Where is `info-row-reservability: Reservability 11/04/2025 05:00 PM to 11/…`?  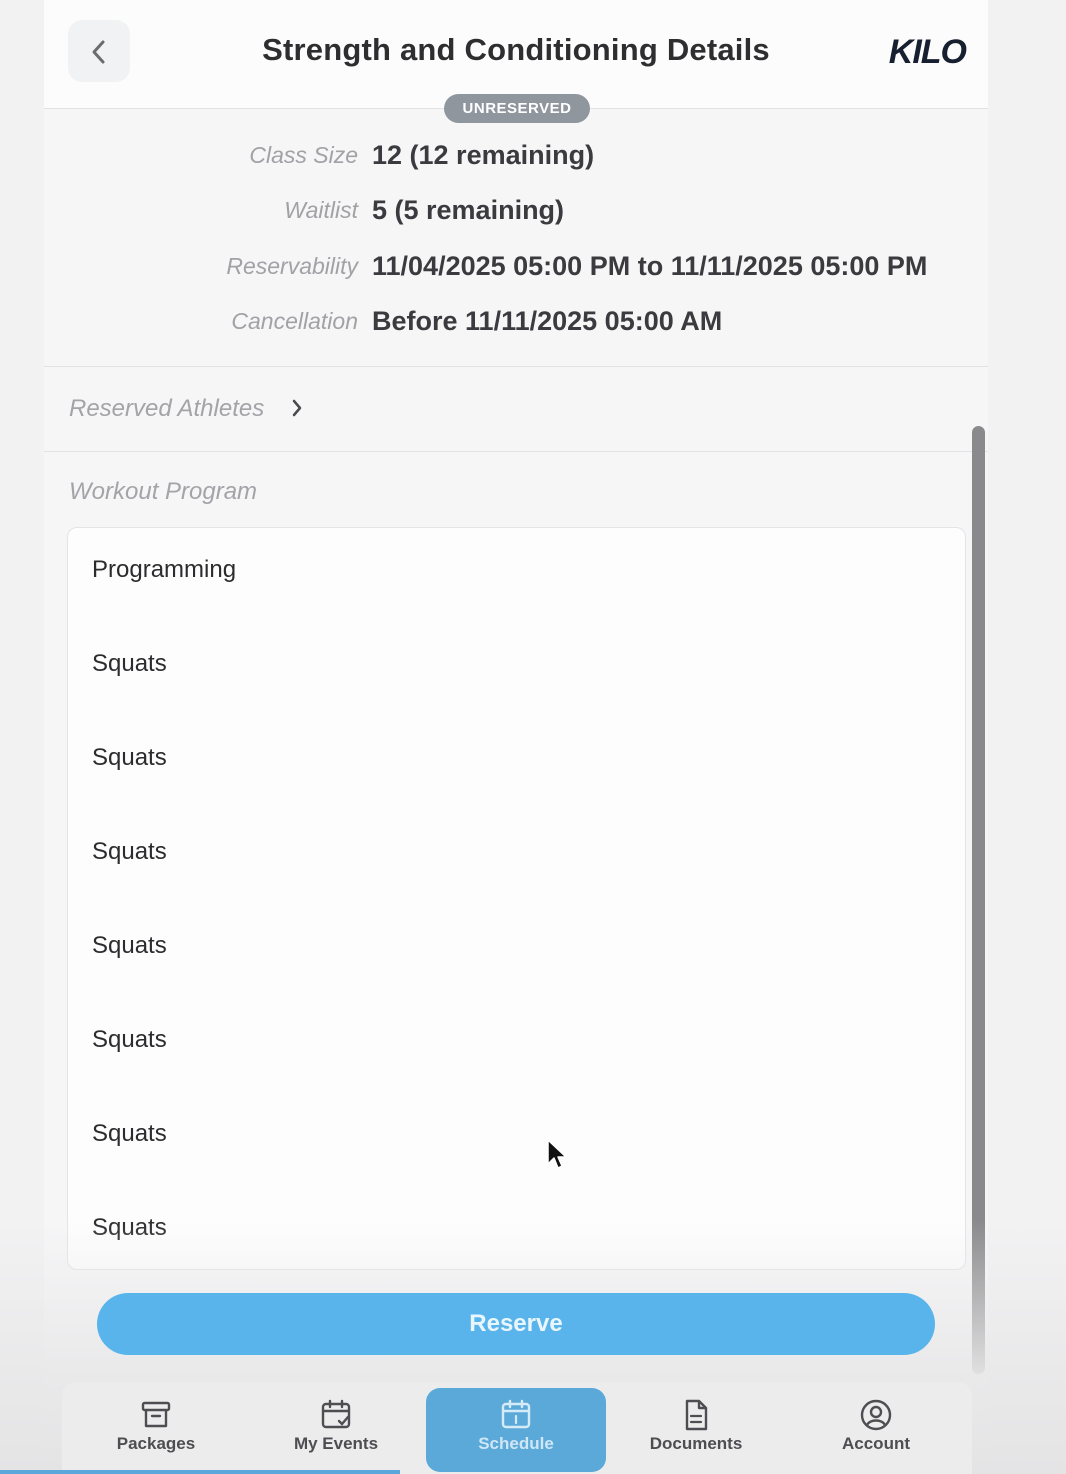 info-row-reservability: Reservability 11/04/2025 05:00 PM to 11/… is located at coordinates (516, 265).